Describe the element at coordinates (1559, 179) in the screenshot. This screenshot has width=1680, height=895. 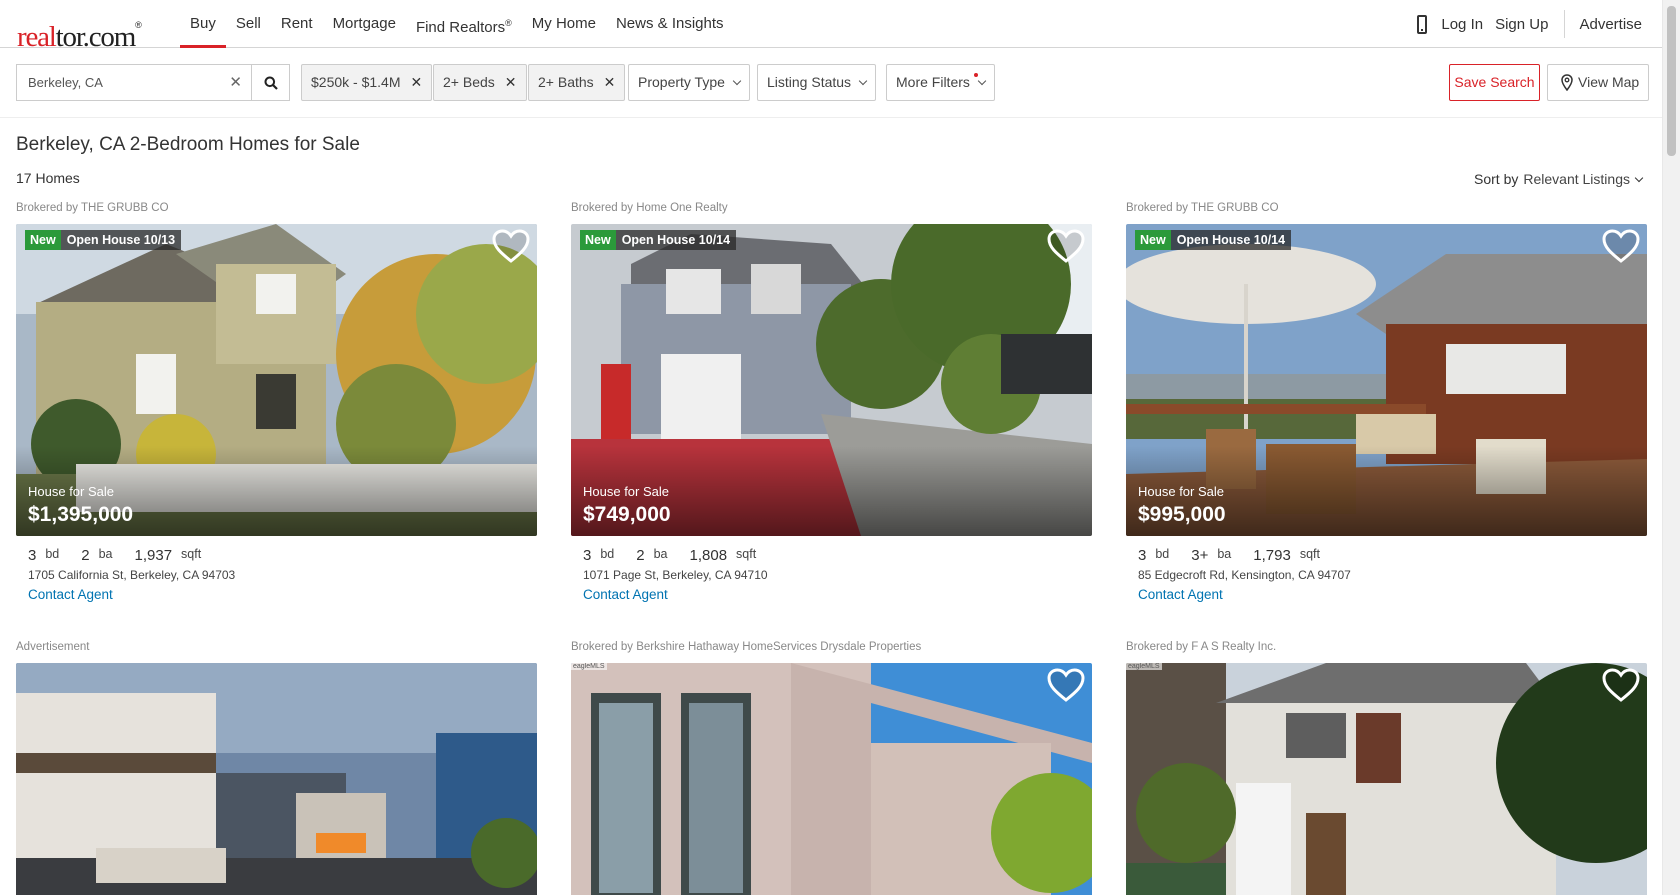
I see `sort-dropdown: Sort by Relevant Listings` at that location.